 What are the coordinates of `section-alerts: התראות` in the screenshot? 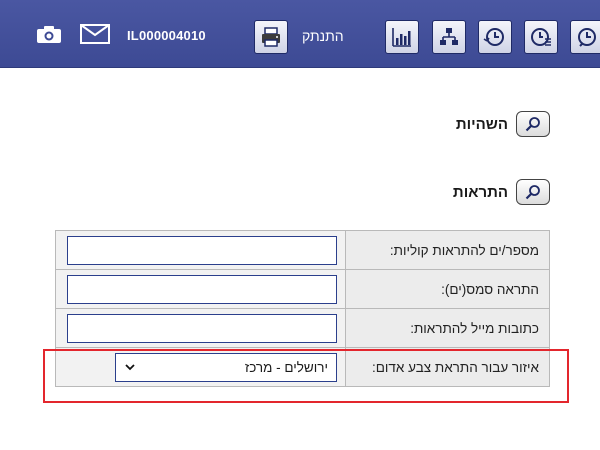 It's located at (501, 192).